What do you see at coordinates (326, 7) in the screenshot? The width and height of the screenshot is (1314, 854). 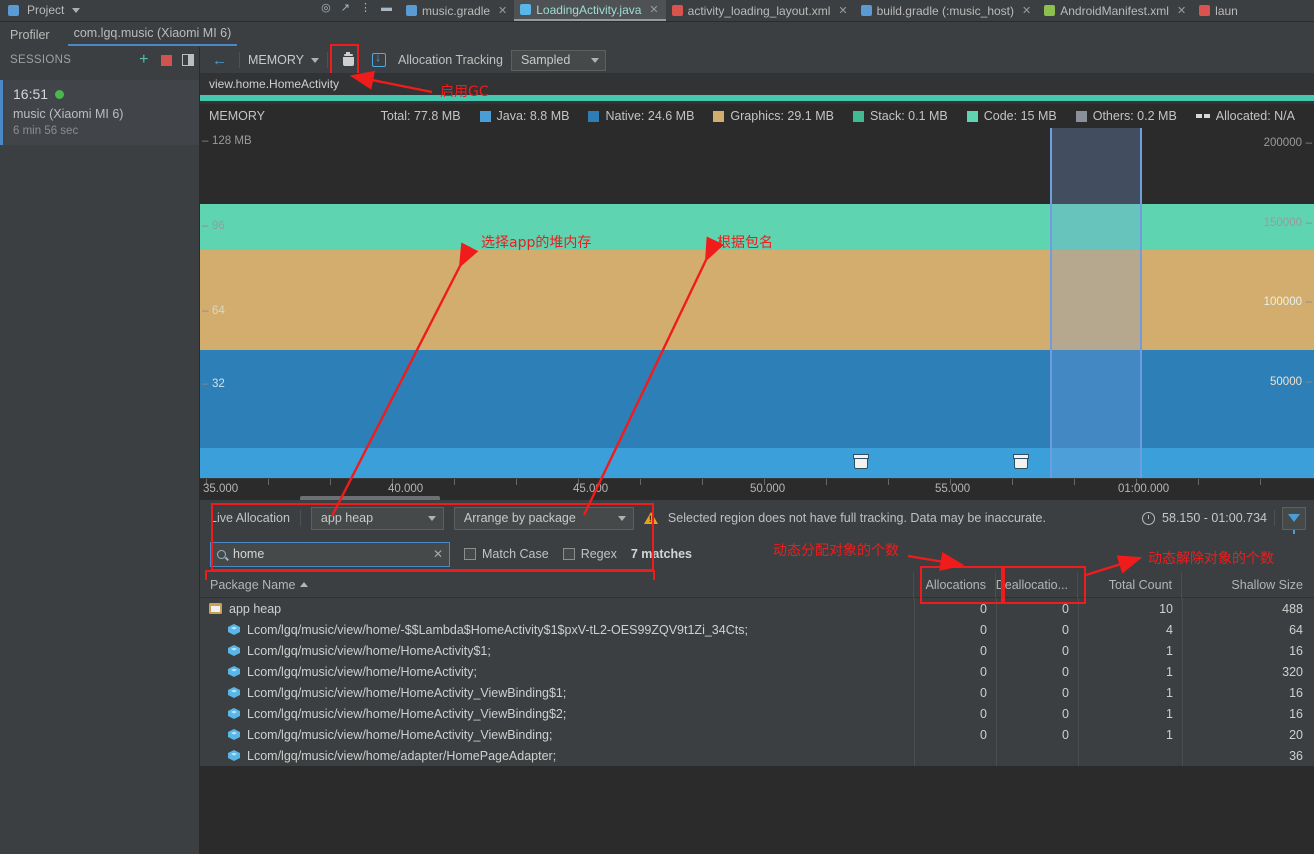 I see `target-icon: ◎` at bounding box center [326, 7].